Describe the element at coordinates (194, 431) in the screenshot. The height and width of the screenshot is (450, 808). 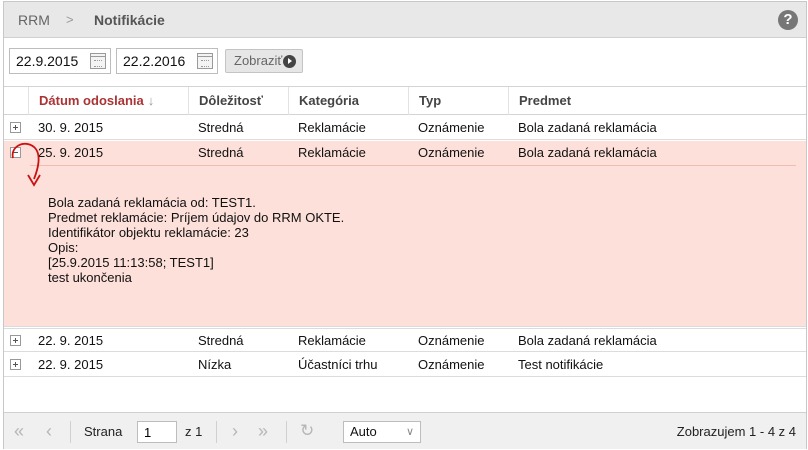
I see `page-count-label: z 1` at that location.